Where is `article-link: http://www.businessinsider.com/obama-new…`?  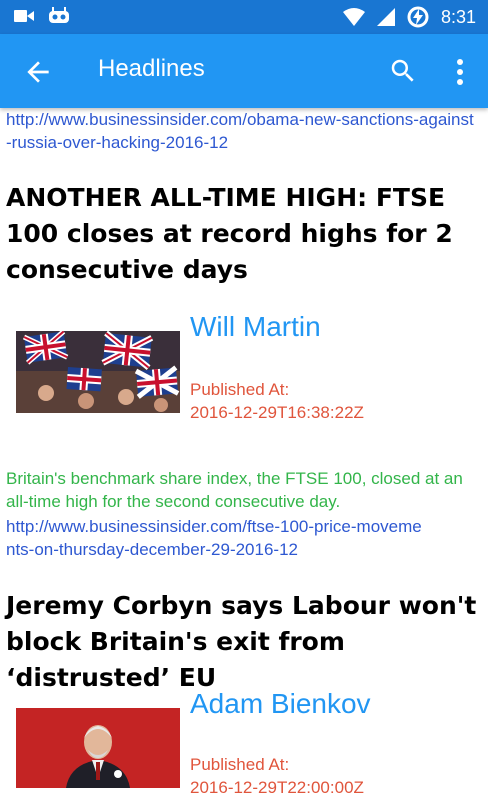
article-link: http://www.businessinsider.com/obama-new… is located at coordinates (241, 131).